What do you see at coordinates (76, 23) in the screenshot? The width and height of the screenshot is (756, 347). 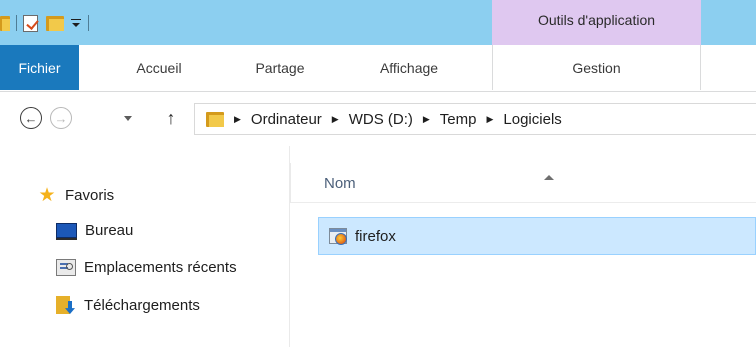 I see `customize-dropdown-icon` at bounding box center [76, 23].